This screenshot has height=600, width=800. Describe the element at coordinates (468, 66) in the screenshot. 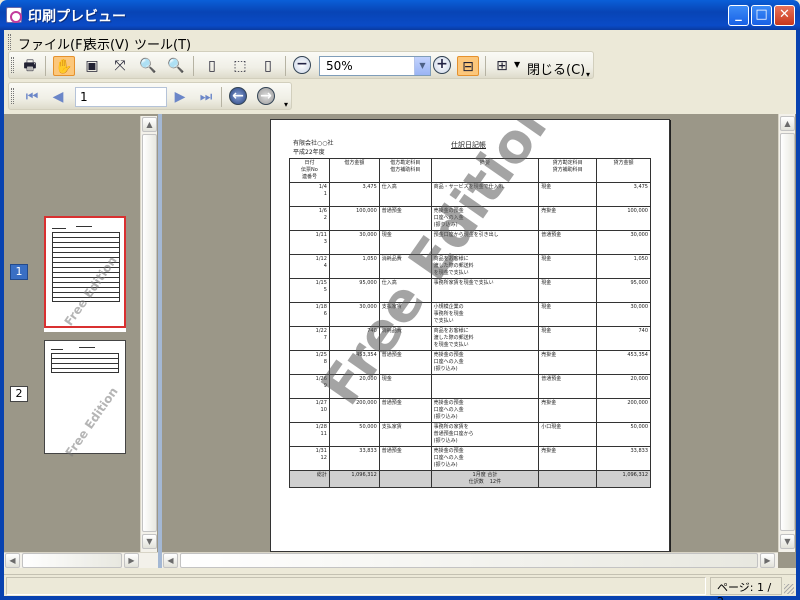

I see `fit-page-icon: ⊟` at that location.